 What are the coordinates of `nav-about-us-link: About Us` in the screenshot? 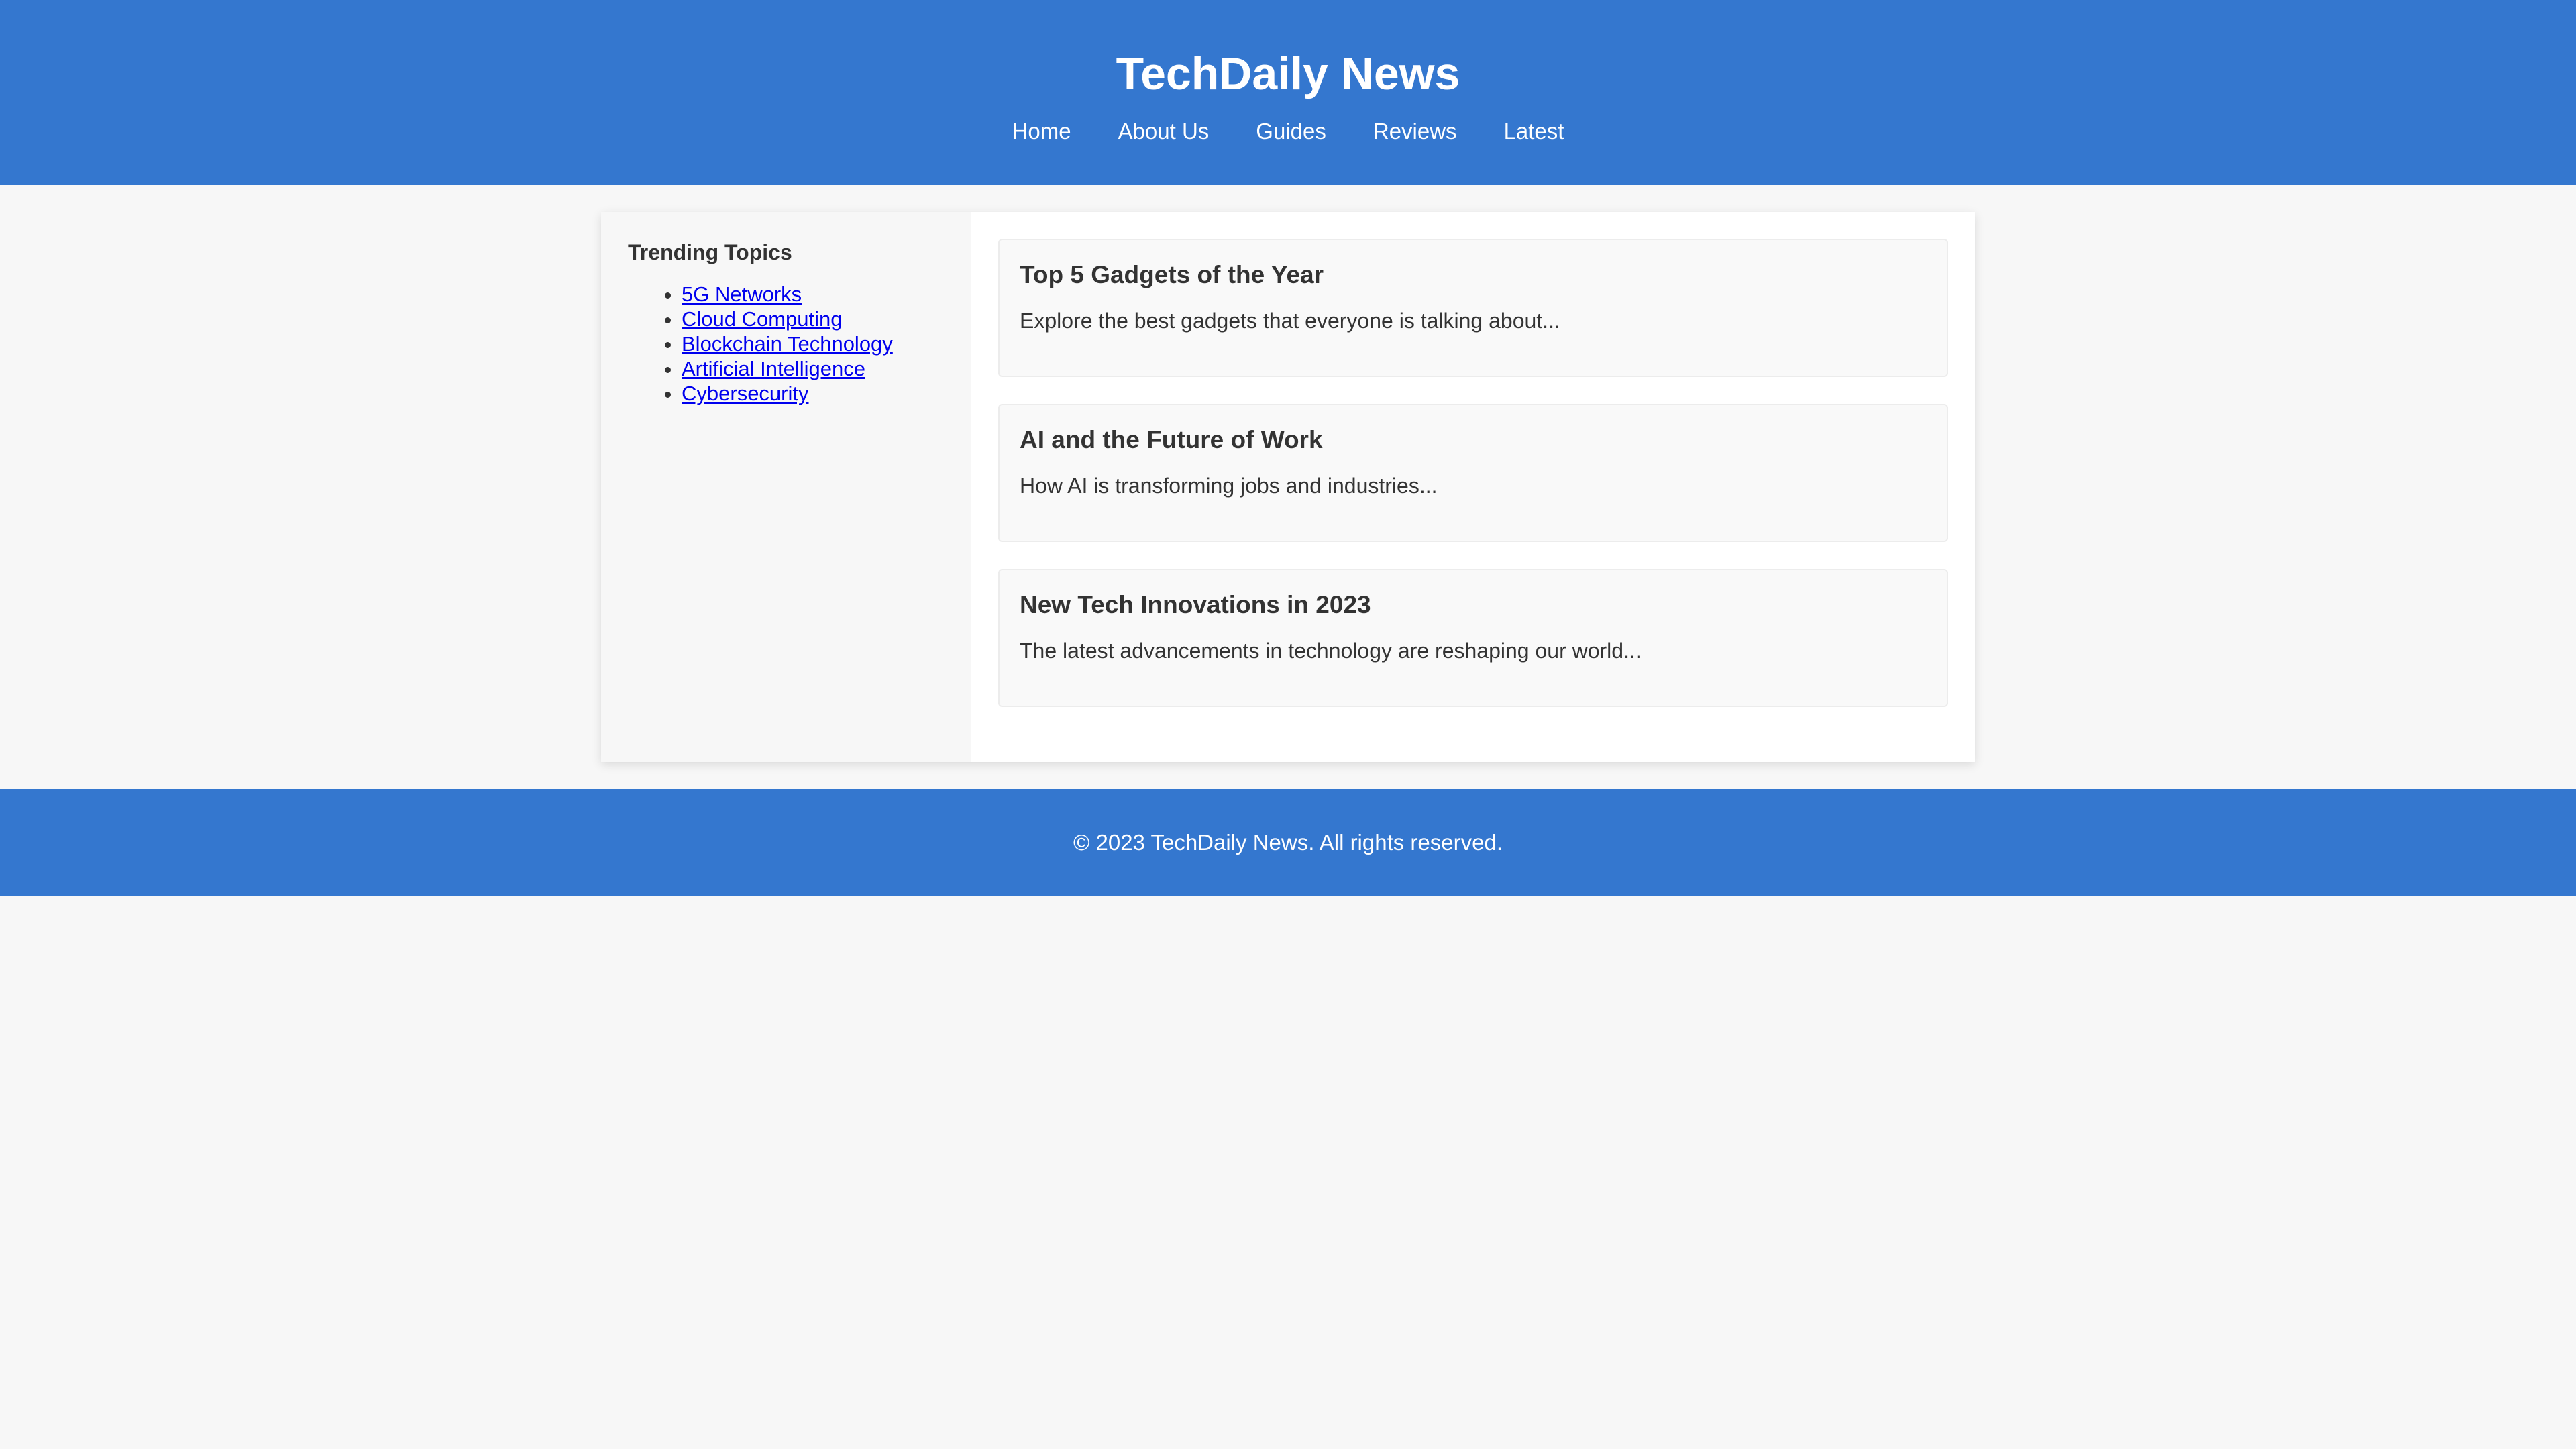 It's located at (1164, 131).